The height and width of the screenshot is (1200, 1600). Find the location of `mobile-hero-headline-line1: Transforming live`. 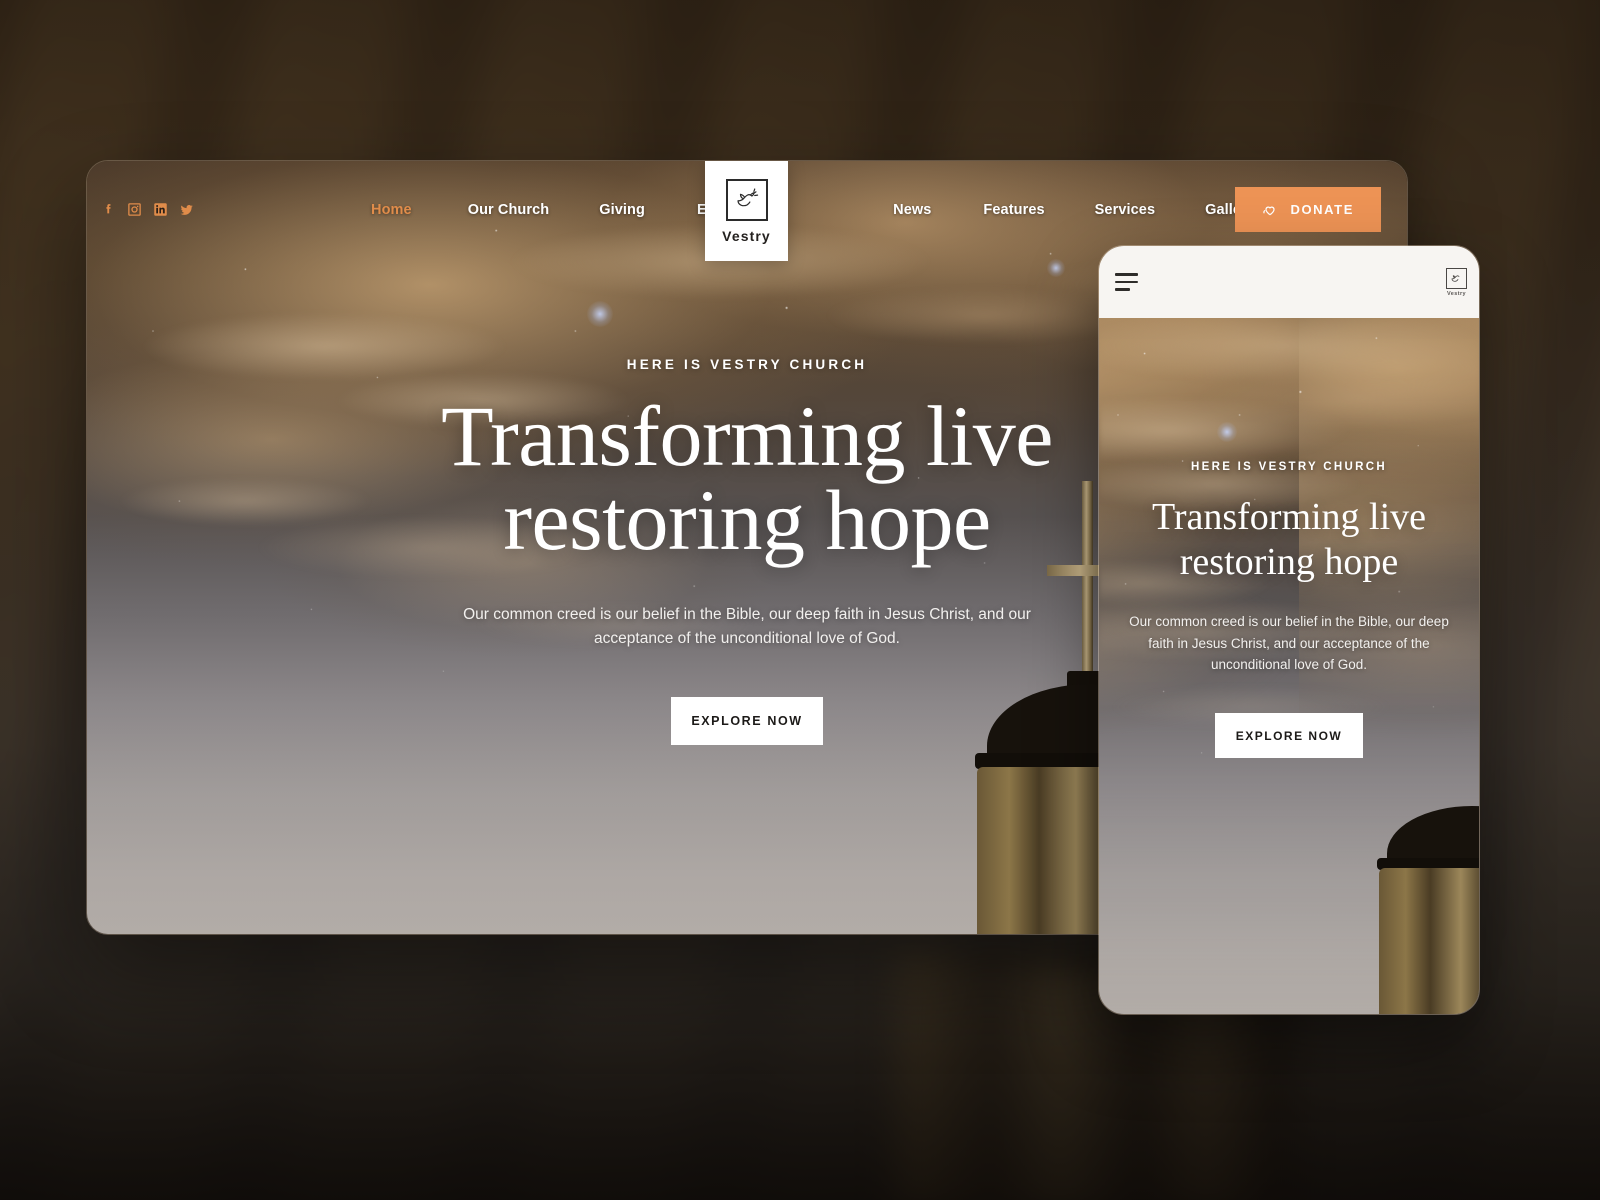

mobile-hero-headline-line1: Transforming live is located at coordinates (1289, 517).